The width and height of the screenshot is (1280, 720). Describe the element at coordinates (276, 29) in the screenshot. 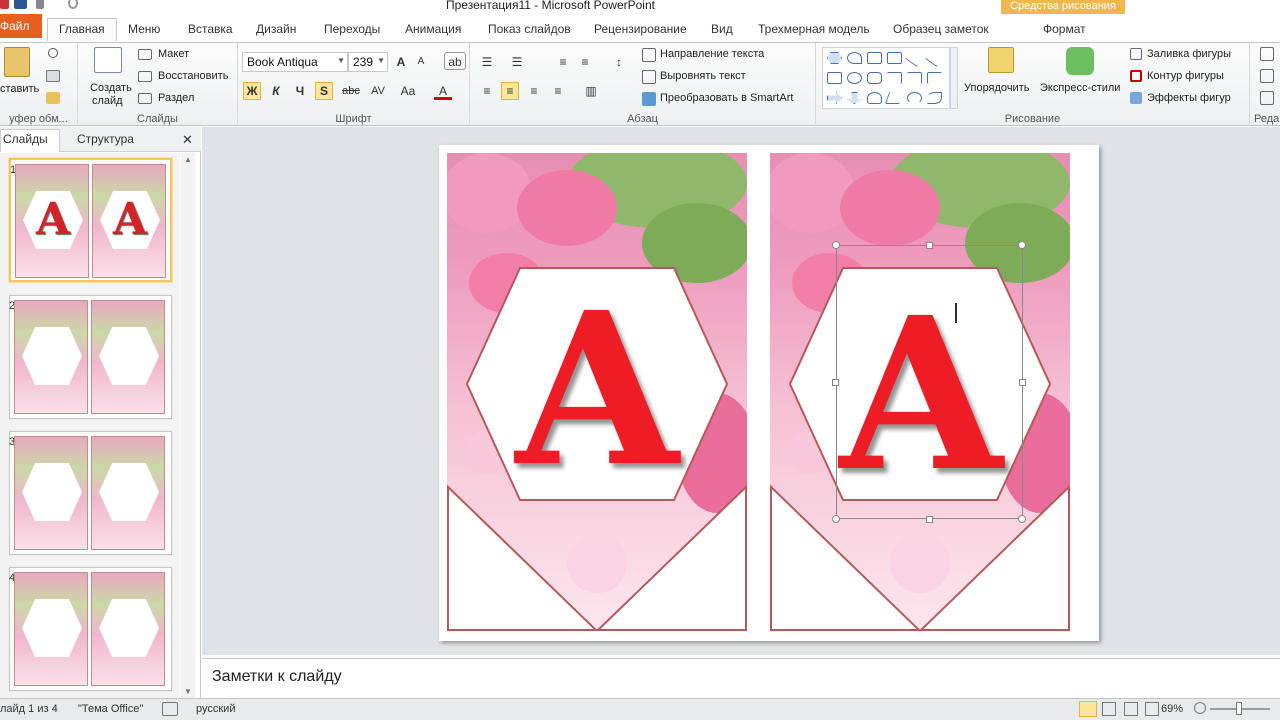

I see `tab-design: Дизайн` at that location.